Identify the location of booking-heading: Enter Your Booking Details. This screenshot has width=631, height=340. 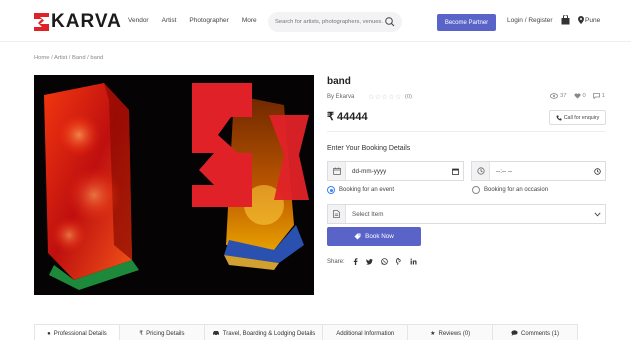
(369, 148).